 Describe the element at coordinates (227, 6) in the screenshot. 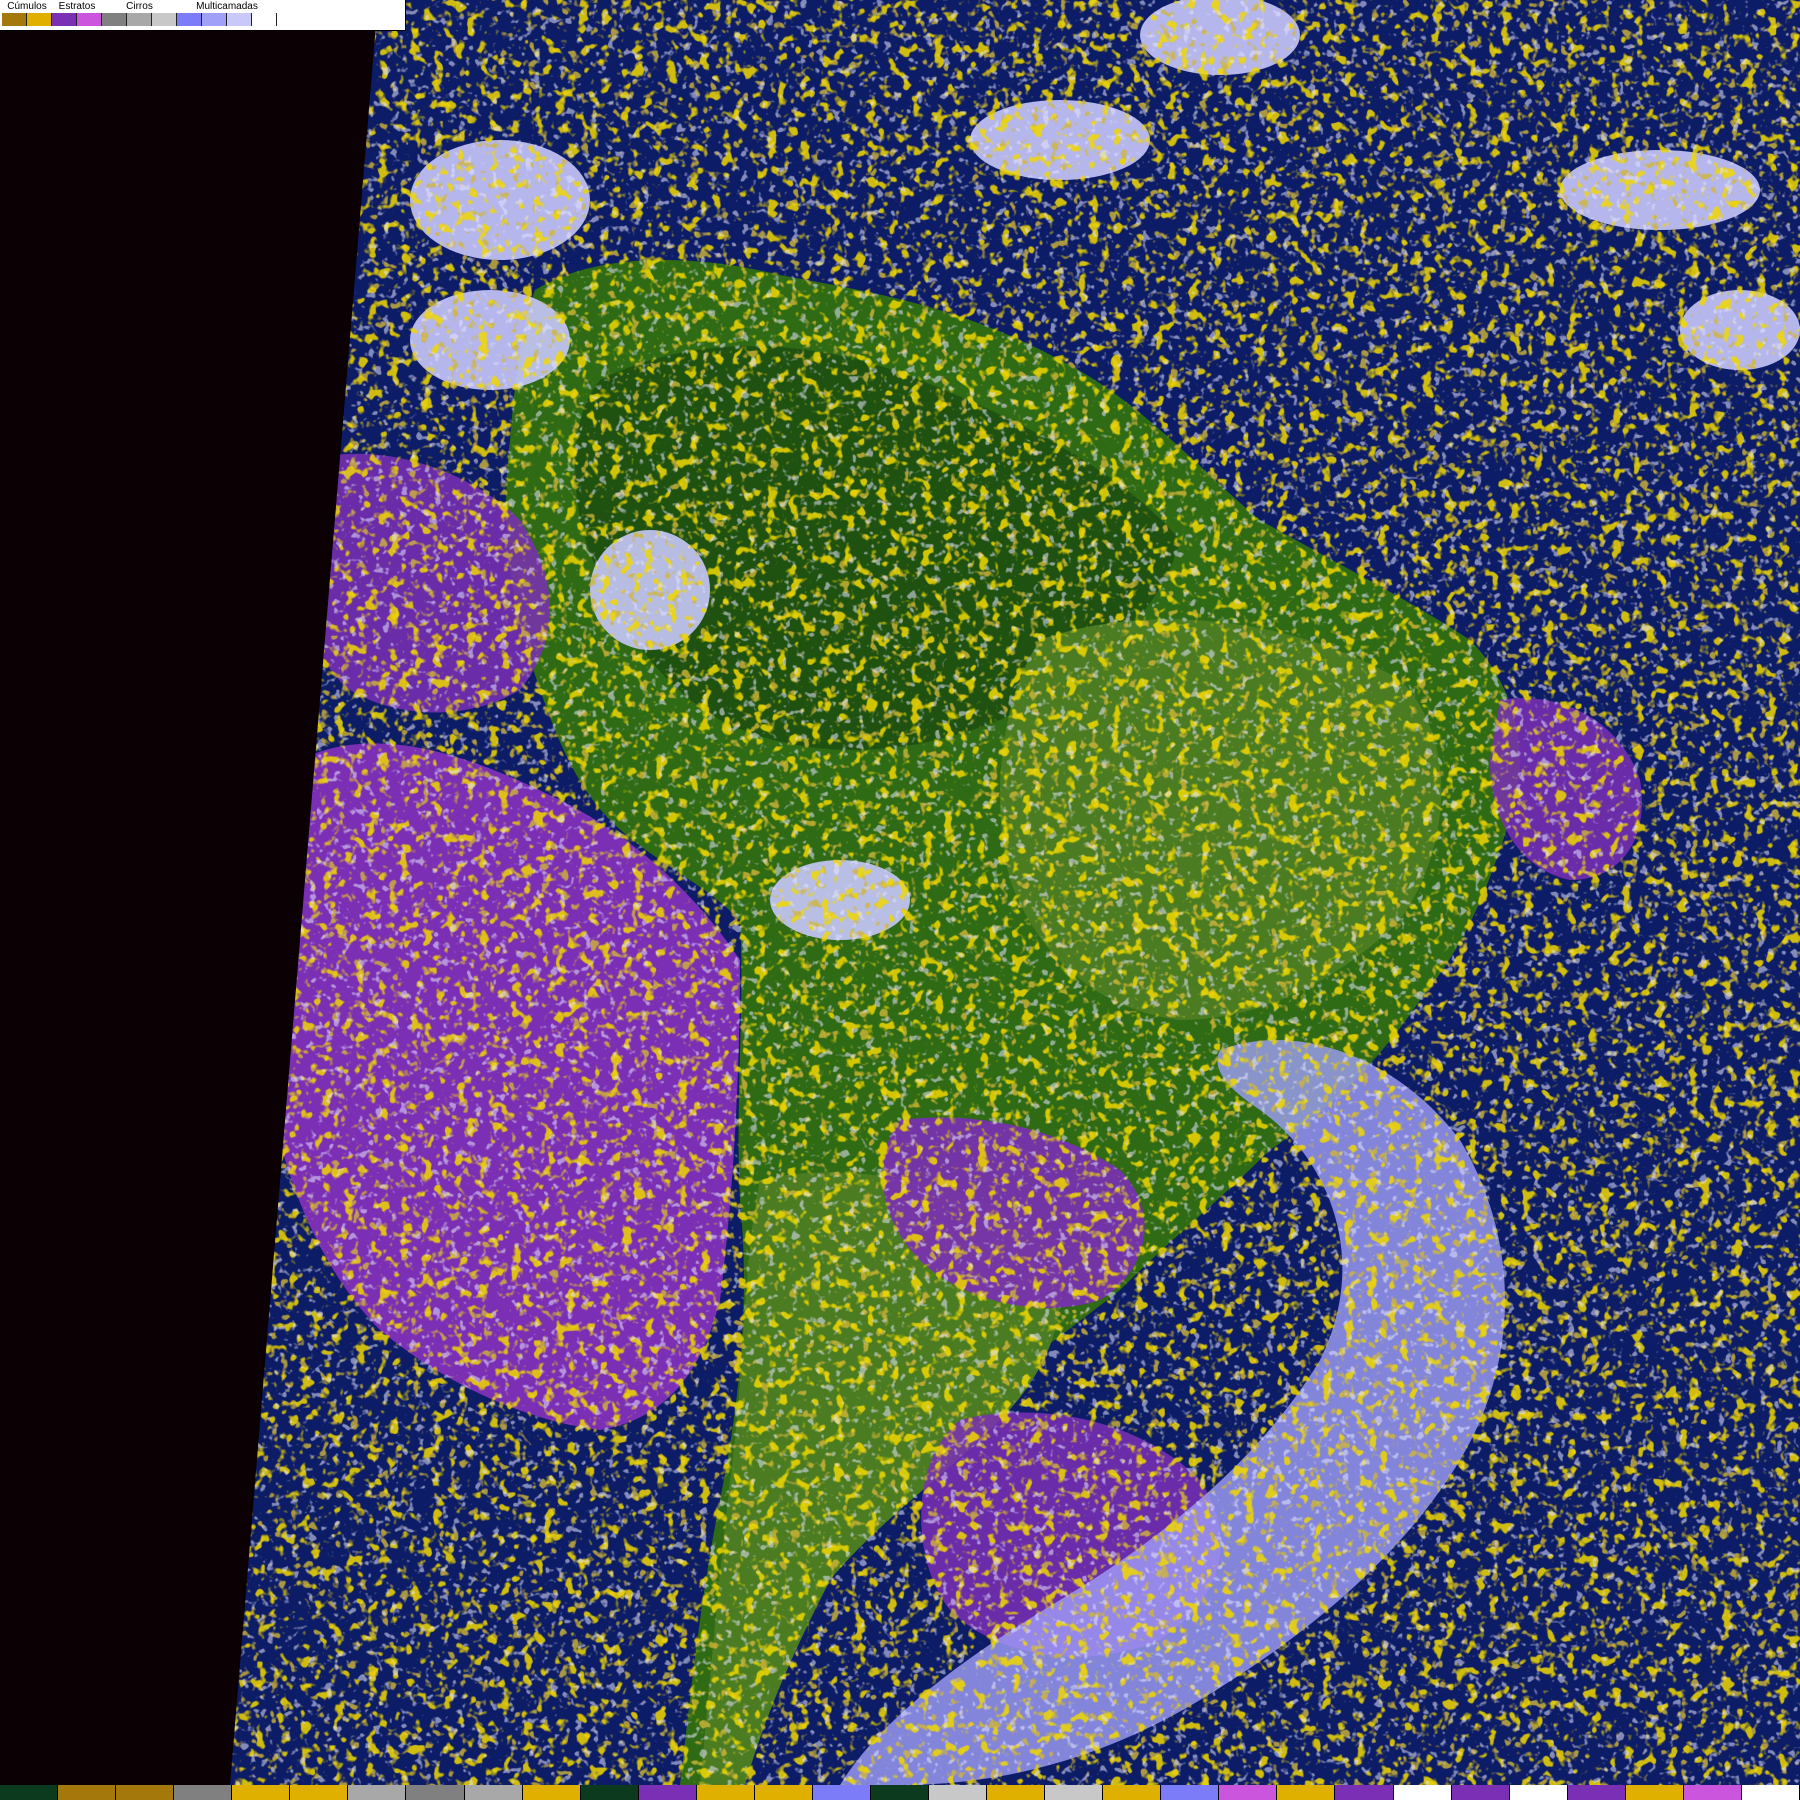

I see `legend-group-label: Multicamadas` at that location.